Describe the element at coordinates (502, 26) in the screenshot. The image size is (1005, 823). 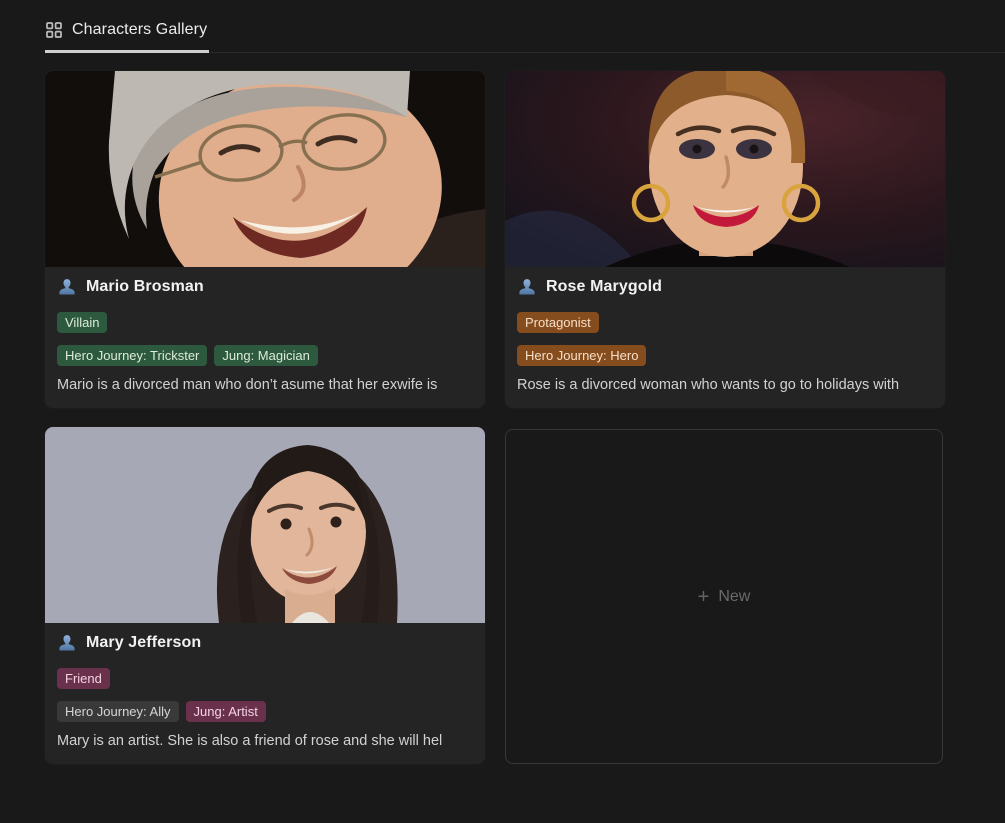
I see `view-tab-bar: Characters Gallery` at that location.